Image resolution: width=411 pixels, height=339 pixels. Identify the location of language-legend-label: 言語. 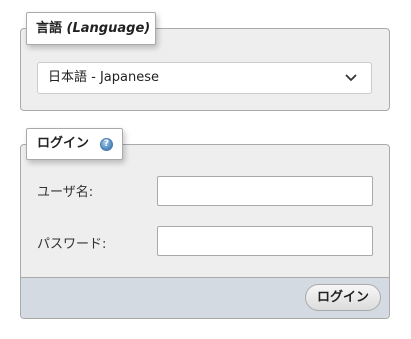
(49, 28).